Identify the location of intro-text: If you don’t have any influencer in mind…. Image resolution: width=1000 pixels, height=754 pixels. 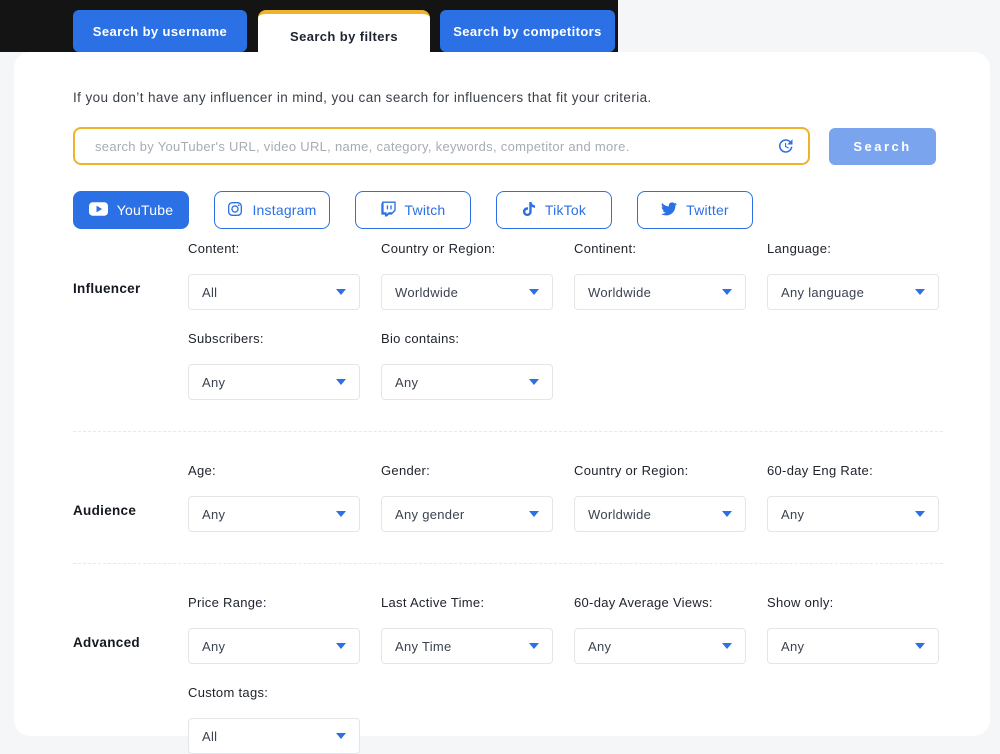
(362, 97).